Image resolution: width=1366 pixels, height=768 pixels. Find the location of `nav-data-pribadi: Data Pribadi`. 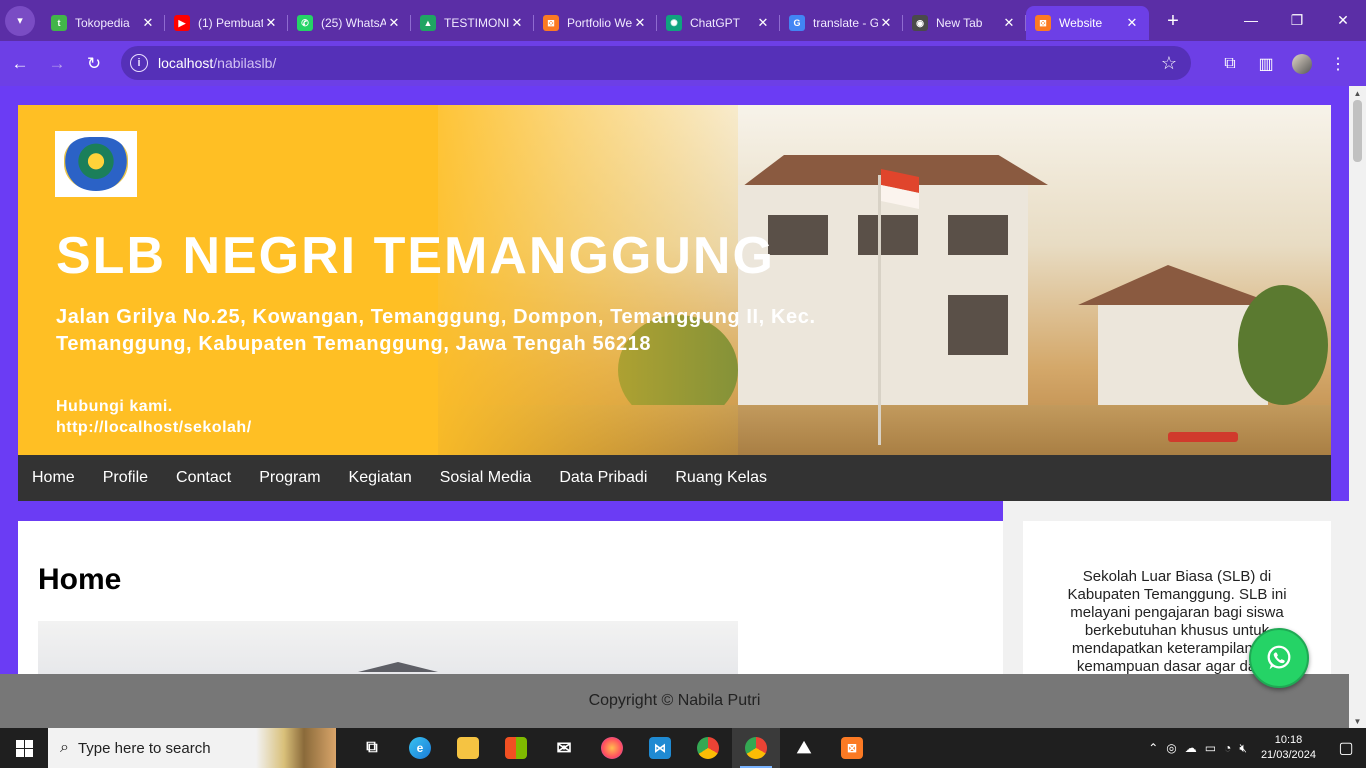

nav-data-pribadi: Data Pribadi is located at coordinates (603, 478).